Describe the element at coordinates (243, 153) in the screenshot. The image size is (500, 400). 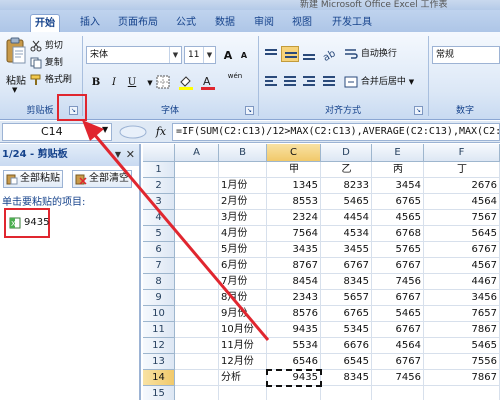
I see `column-header-b: B` at that location.